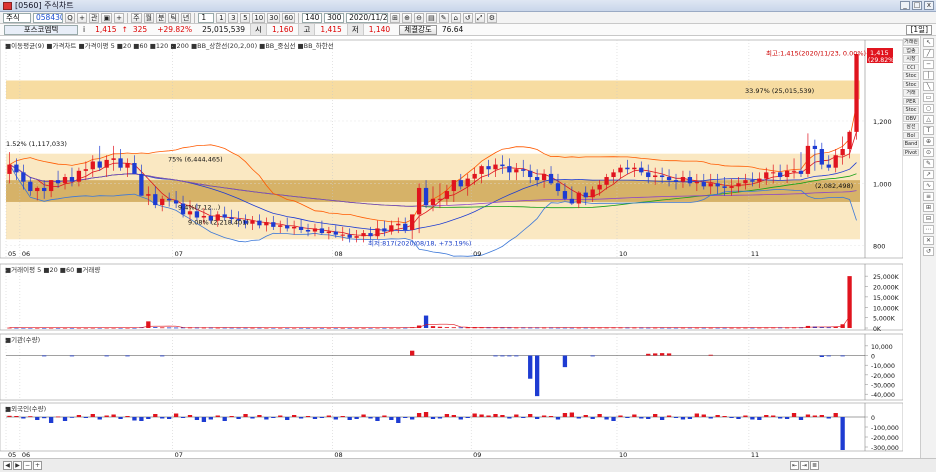 This screenshot has height=472, width=936. What do you see at coordinates (161, 17) in the screenshot?
I see `tab-minute: 분` at bounding box center [161, 17].